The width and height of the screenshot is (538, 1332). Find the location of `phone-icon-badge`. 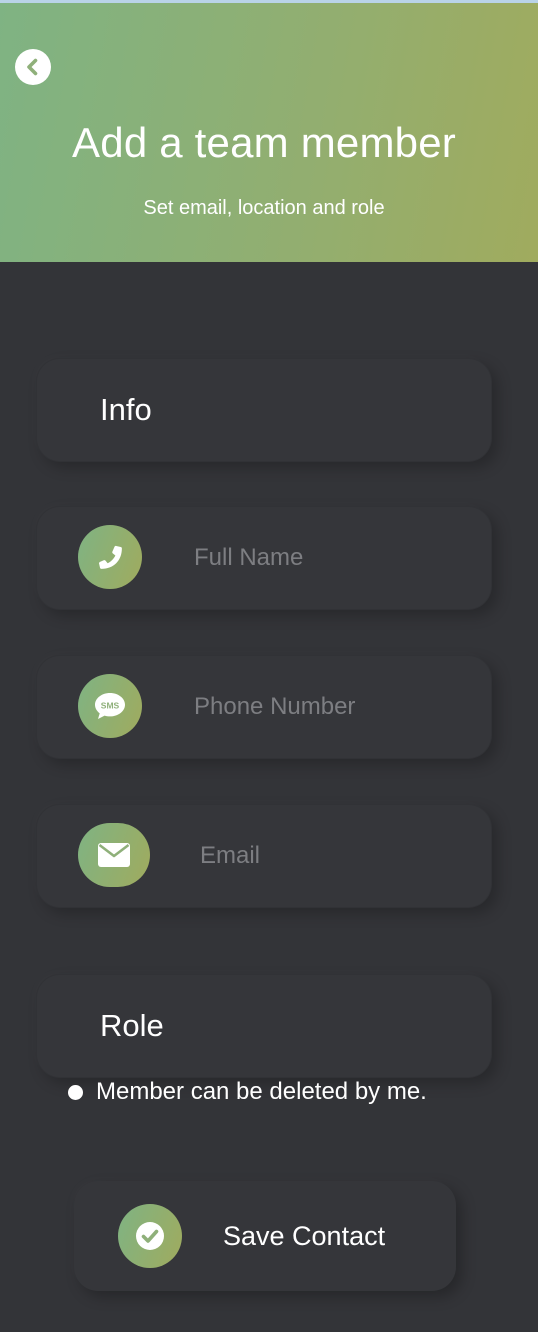

phone-icon-badge is located at coordinates (110, 557).